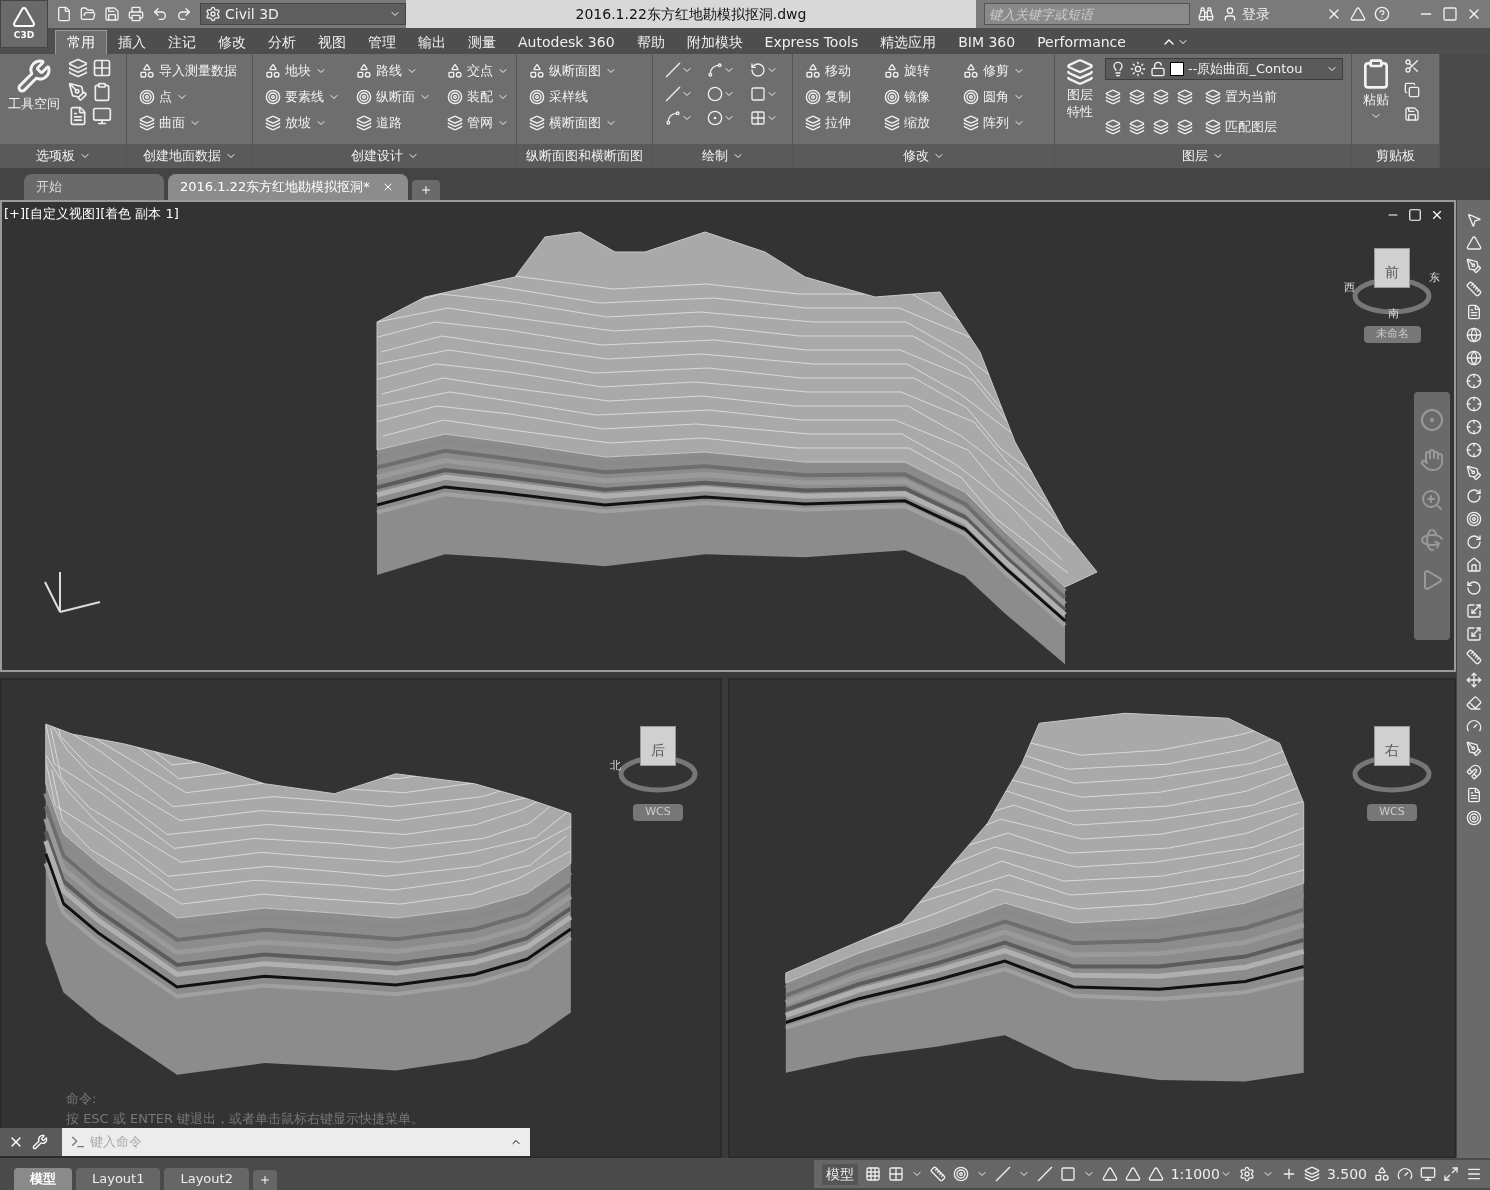 This screenshot has height=1190, width=1490. Describe the element at coordinates (189, 97) in the screenshot. I see `ribbon-tool-button: 点` at that location.